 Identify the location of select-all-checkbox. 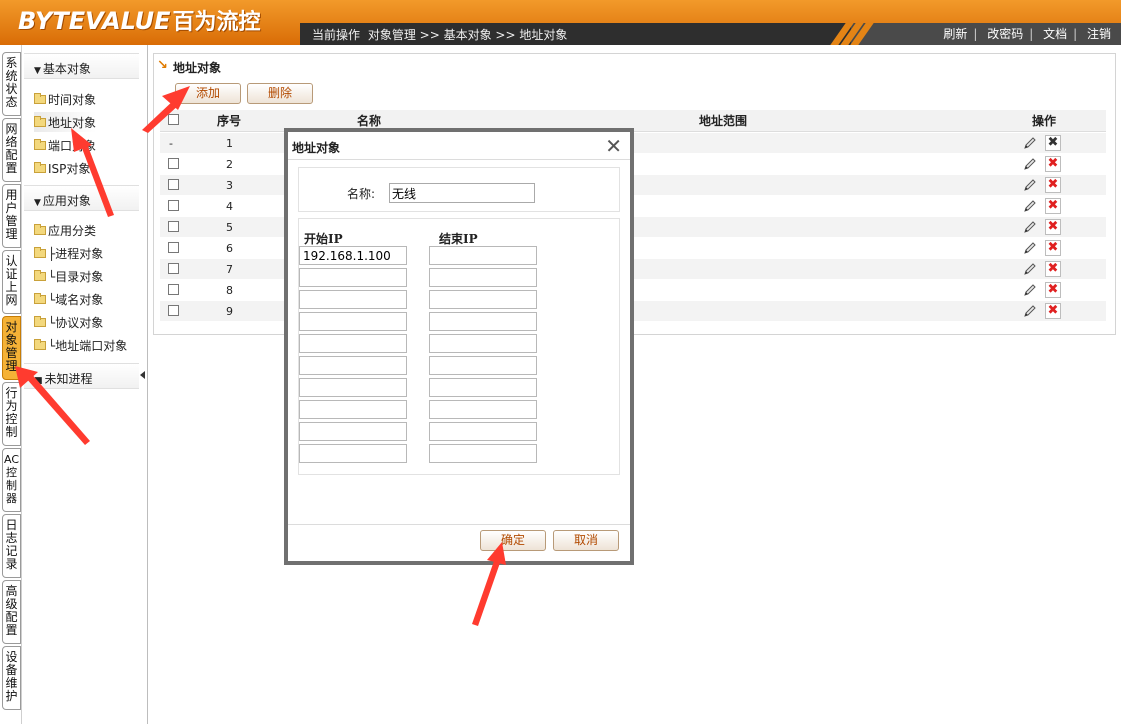
(173, 119).